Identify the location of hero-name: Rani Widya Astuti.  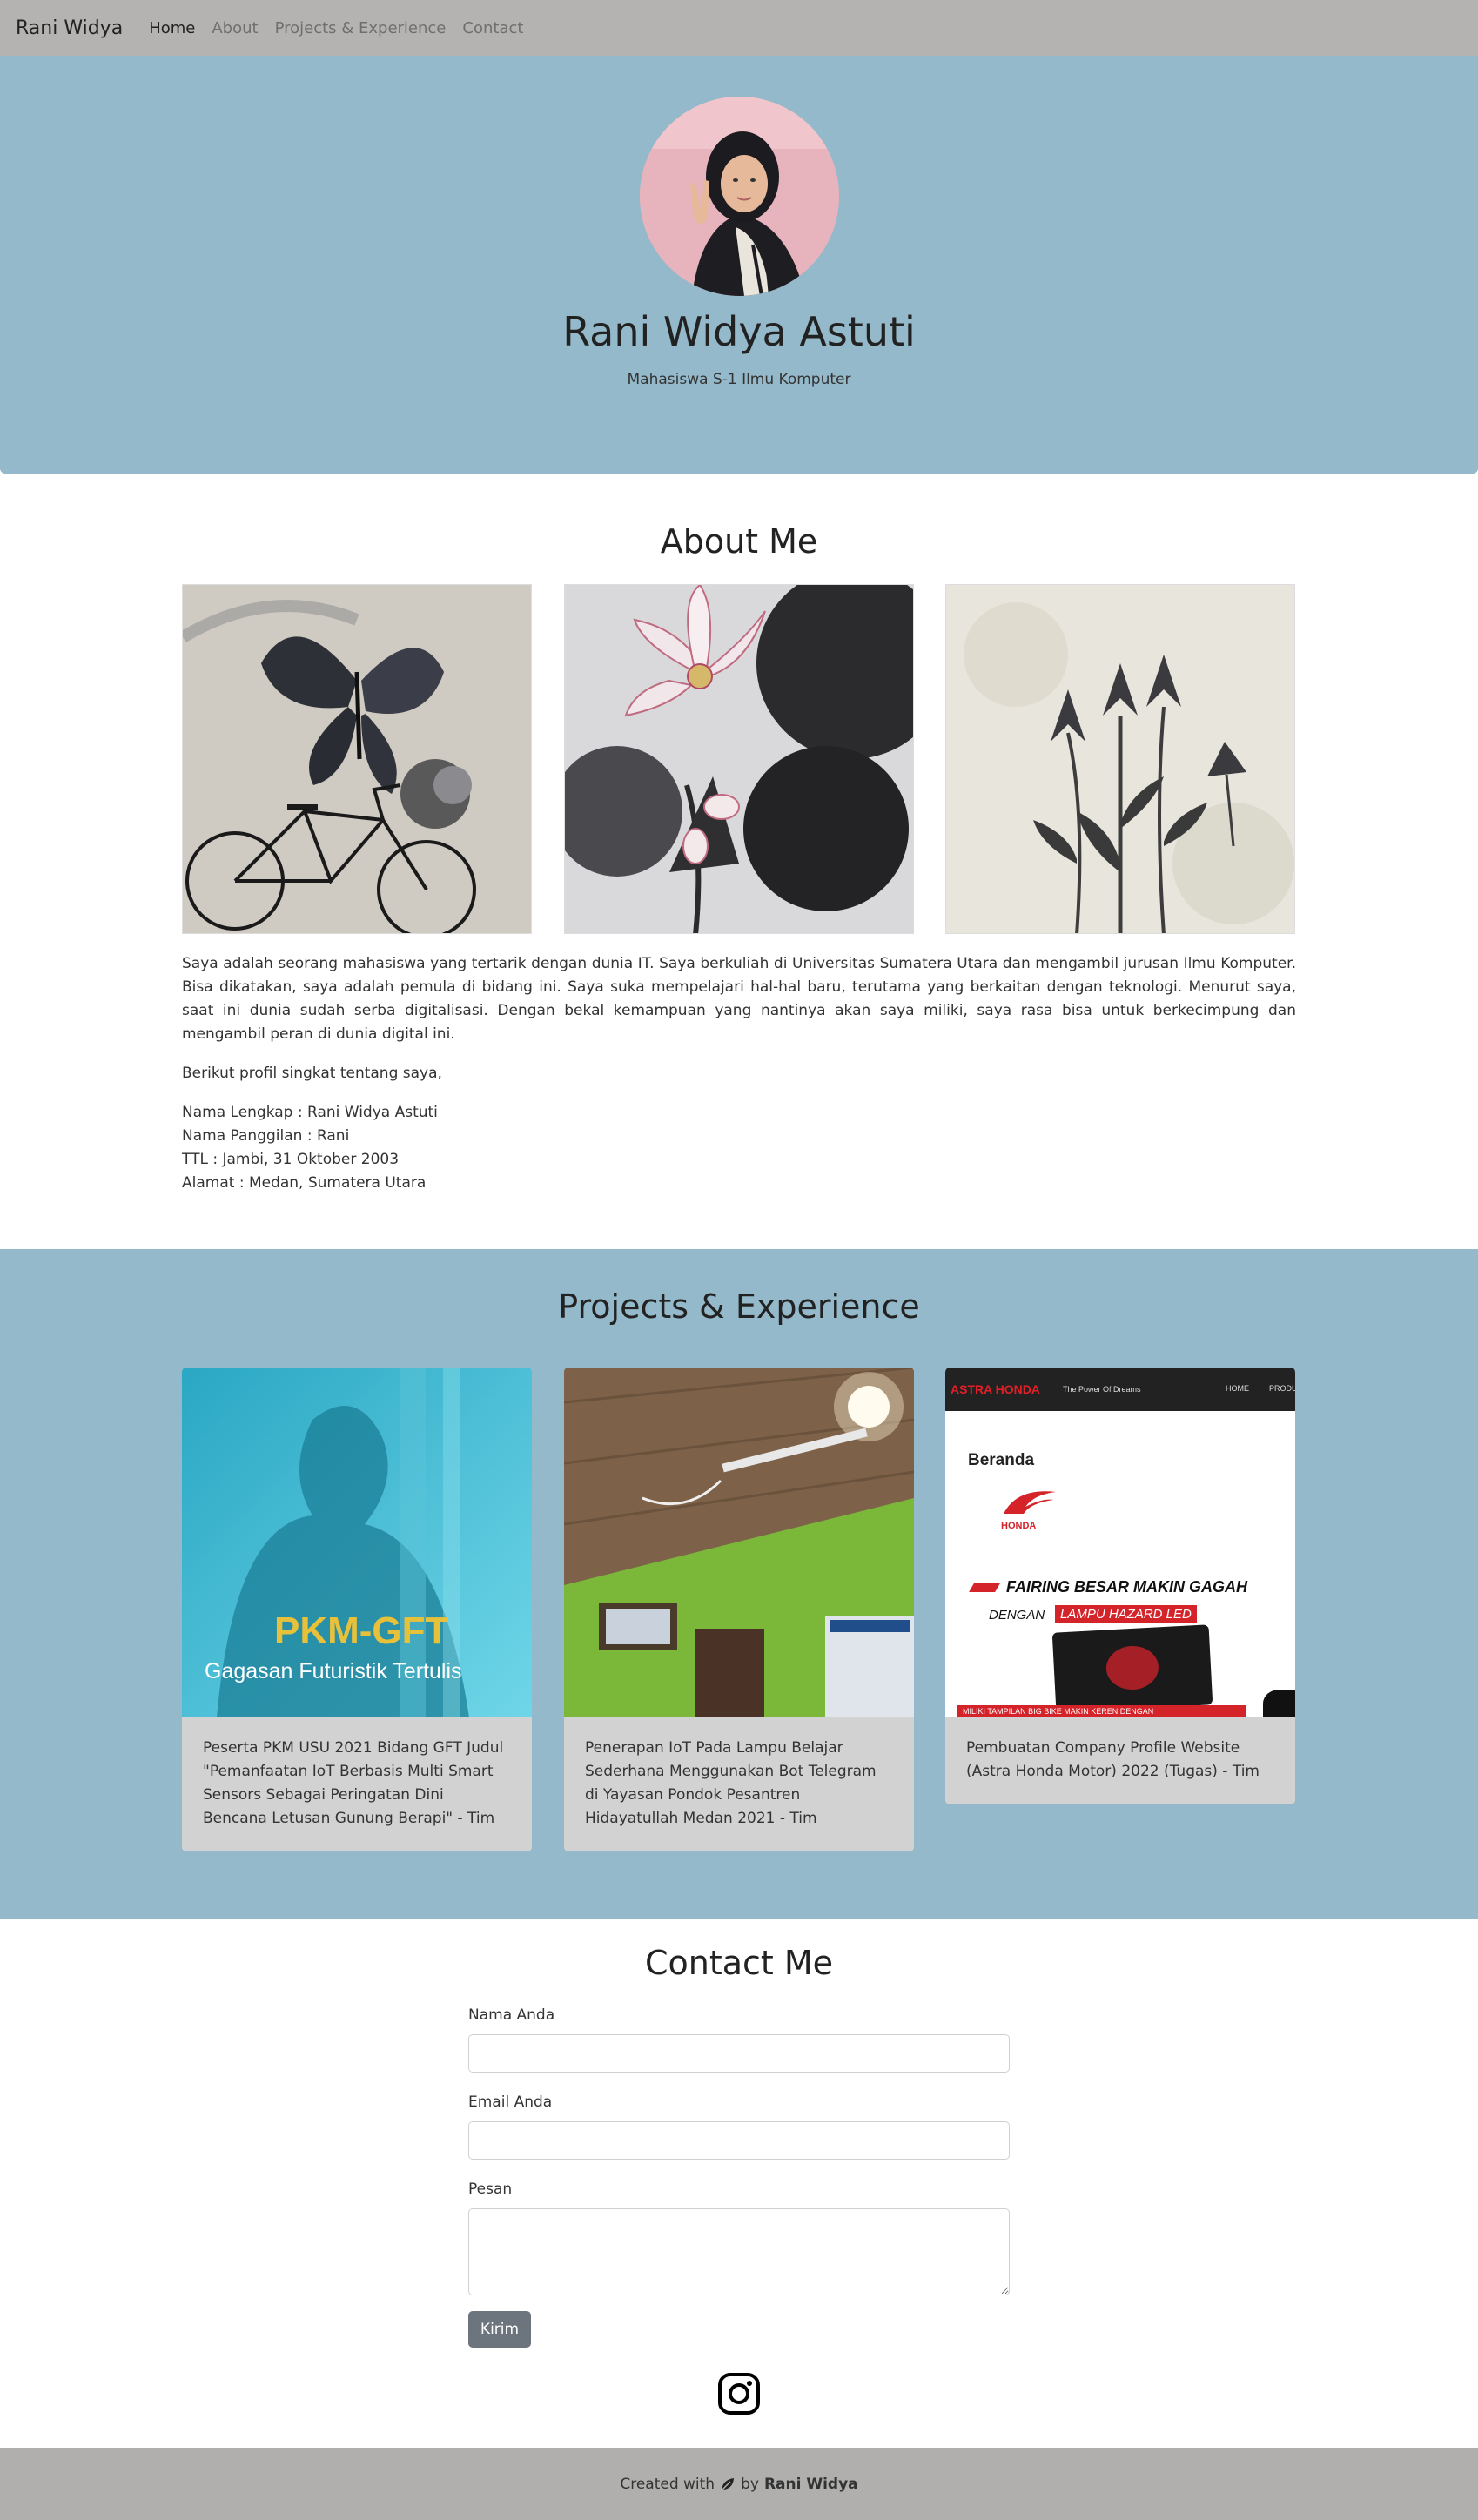
(739, 331).